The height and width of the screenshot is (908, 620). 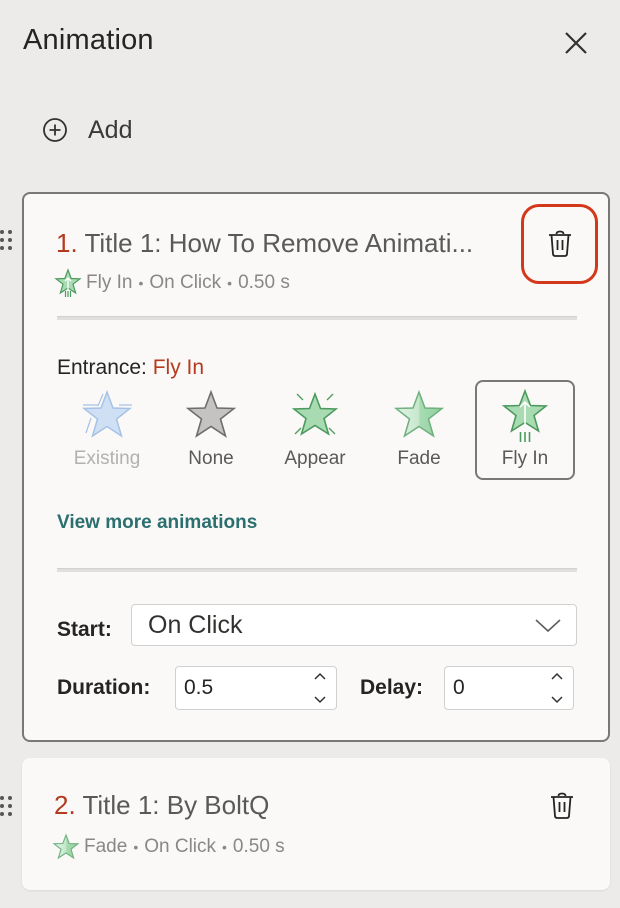 What do you see at coordinates (104, 687) in the screenshot?
I see `duration-label: Duration:` at bounding box center [104, 687].